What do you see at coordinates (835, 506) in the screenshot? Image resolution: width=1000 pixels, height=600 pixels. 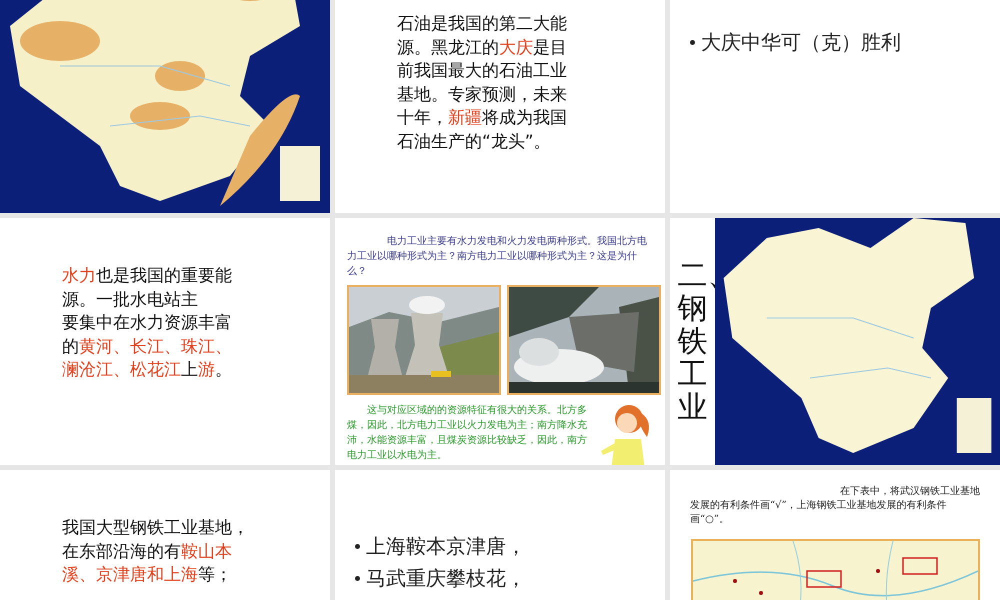 I see `exercise-text: 在下表中，将武汉钢铁工业基地发展的有利条件画“√”，上海钢铁工业基地发展的有利条件画“○”。` at bounding box center [835, 506].